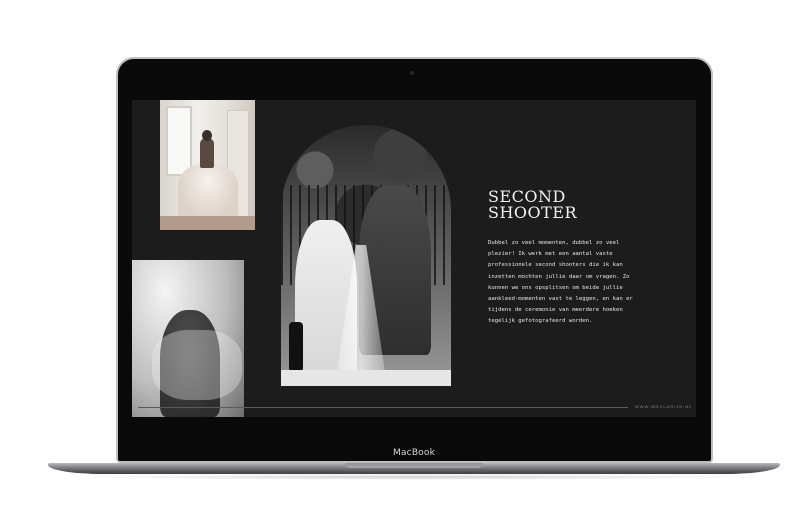 The width and height of the screenshot is (800, 518). What do you see at coordinates (533, 212) in the screenshot?
I see `page-title-line2: Shooter` at bounding box center [533, 212].